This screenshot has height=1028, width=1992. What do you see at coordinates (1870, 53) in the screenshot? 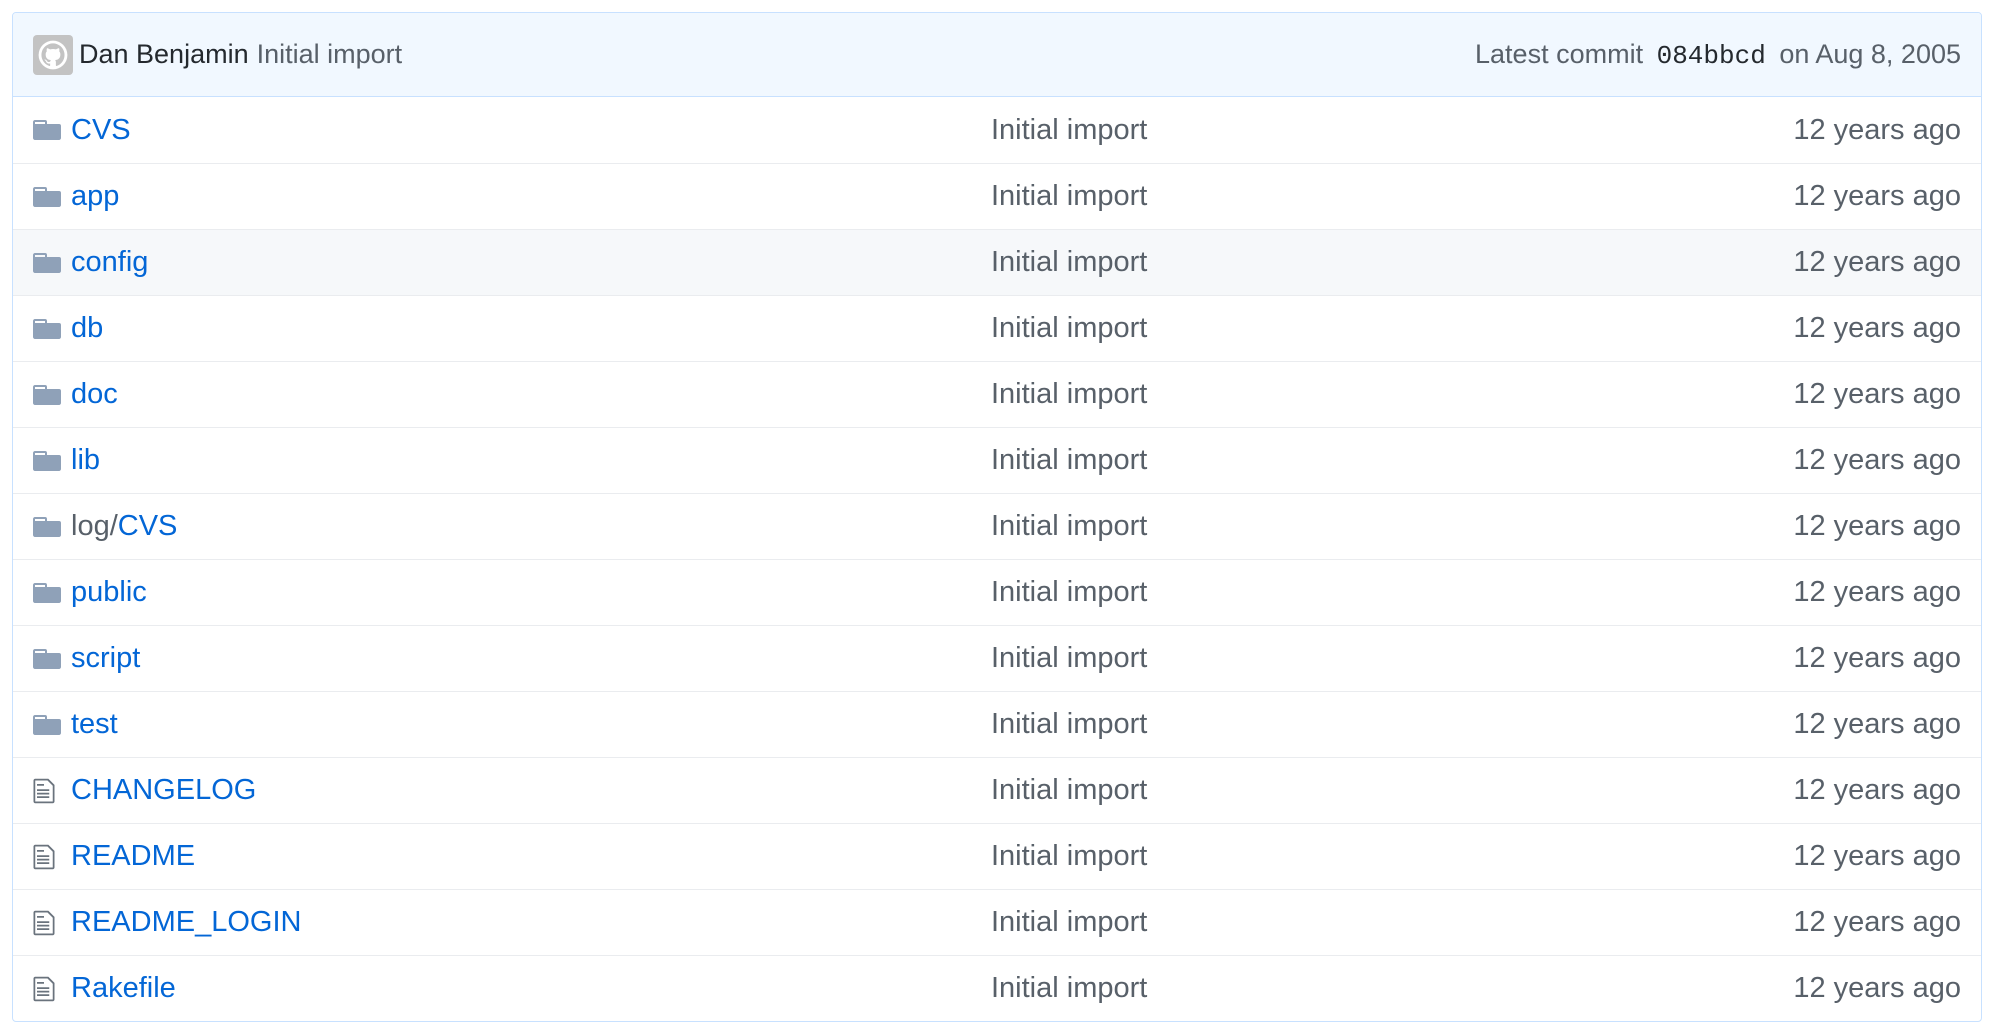
I see `commit-date: on Aug 8, 2005` at bounding box center [1870, 53].